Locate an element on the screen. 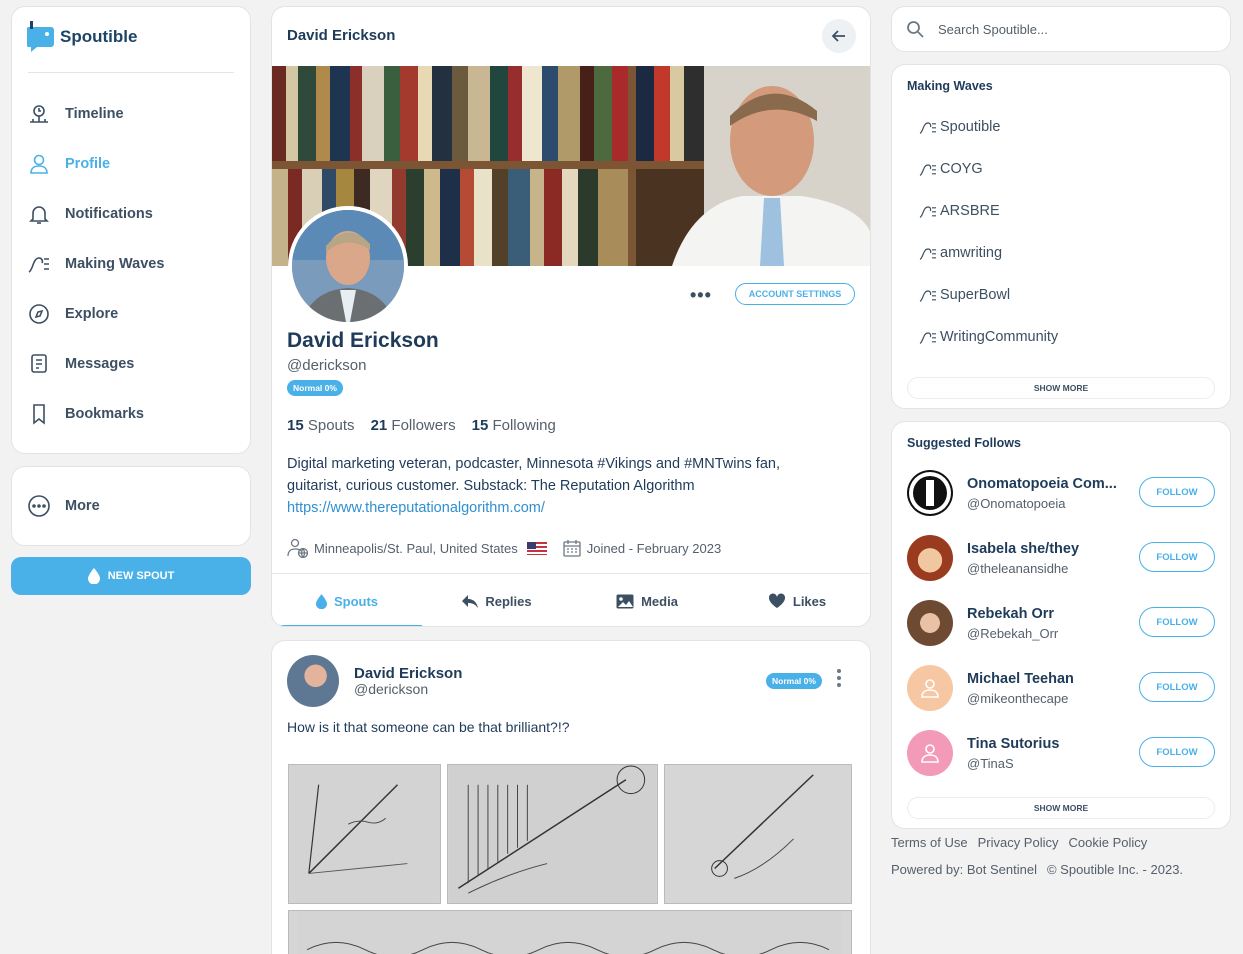  terms-link: Terms of Use is located at coordinates (929, 842).